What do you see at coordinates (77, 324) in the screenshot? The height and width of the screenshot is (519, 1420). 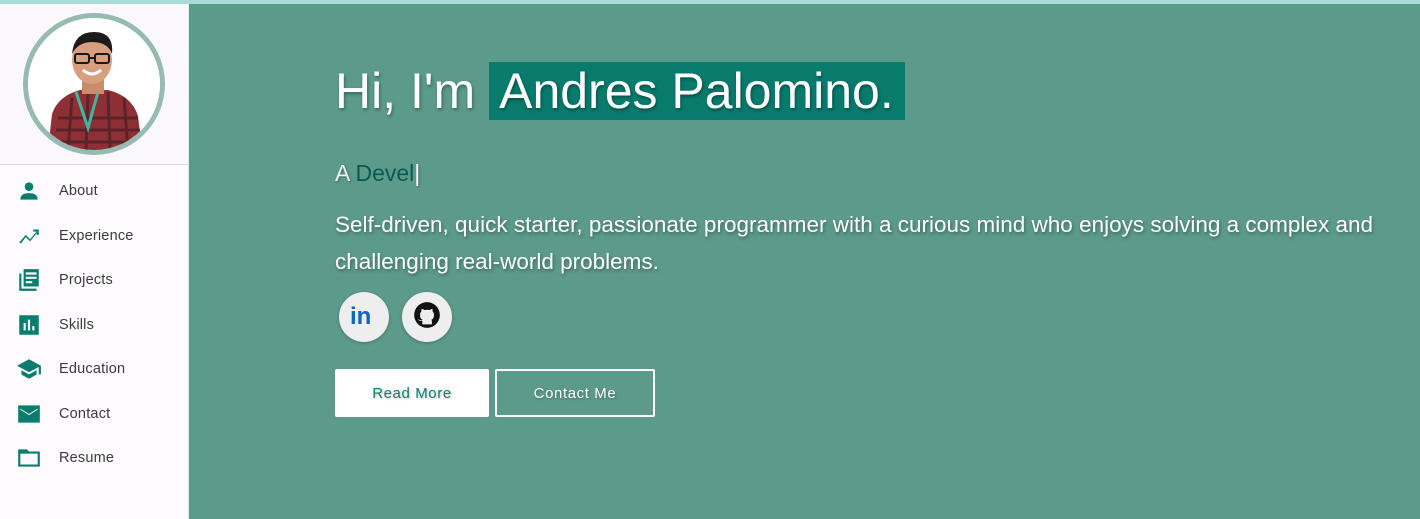 I see `sidebar-item-label: Skills` at bounding box center [77, 324].